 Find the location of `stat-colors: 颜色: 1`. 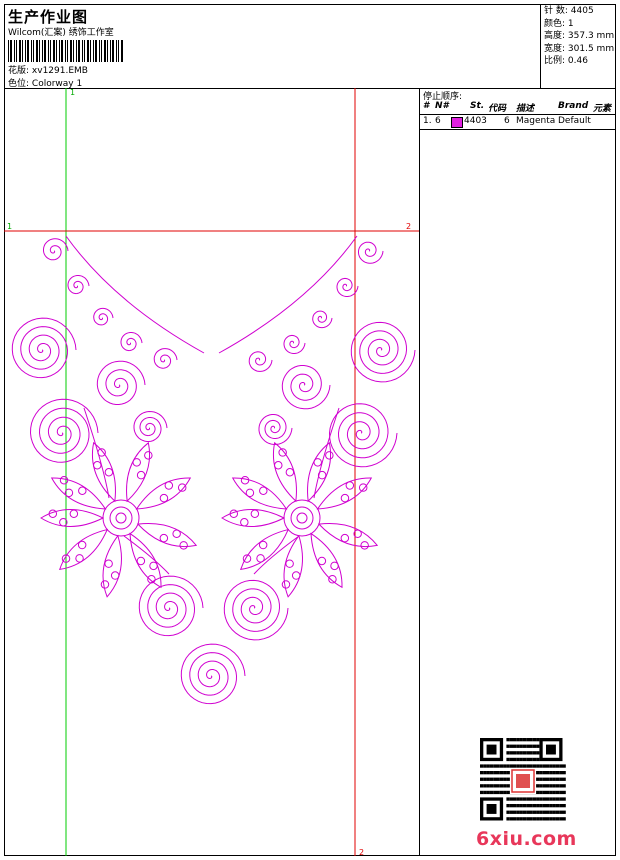

stat-colors: 颜色: 1 is located at coordinates (559, 23).